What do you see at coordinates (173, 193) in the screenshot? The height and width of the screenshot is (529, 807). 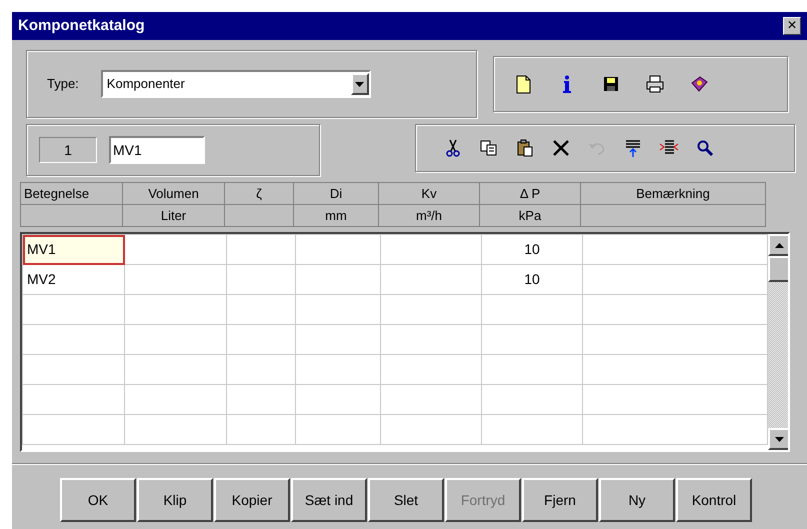 I see `column-header: Volumen` at bounding box center [173, 193].